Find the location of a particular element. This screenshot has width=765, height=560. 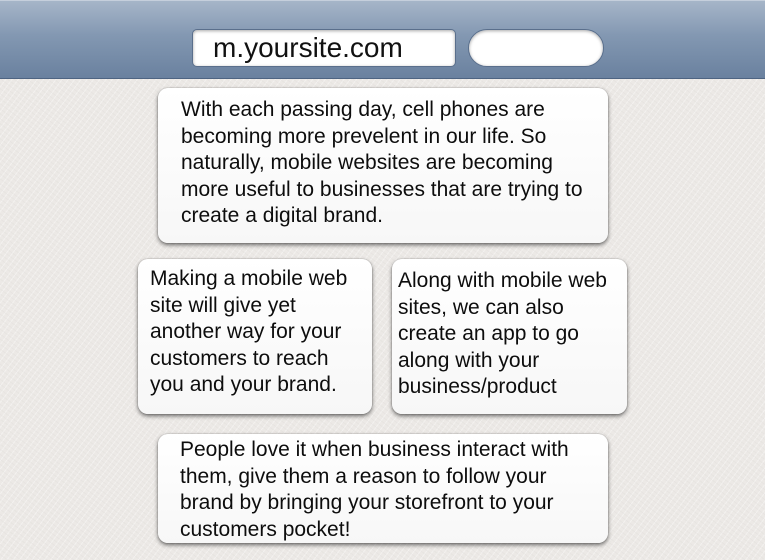

browser-toolbar: m.yoursite.com is located at coordinates (382, 39).